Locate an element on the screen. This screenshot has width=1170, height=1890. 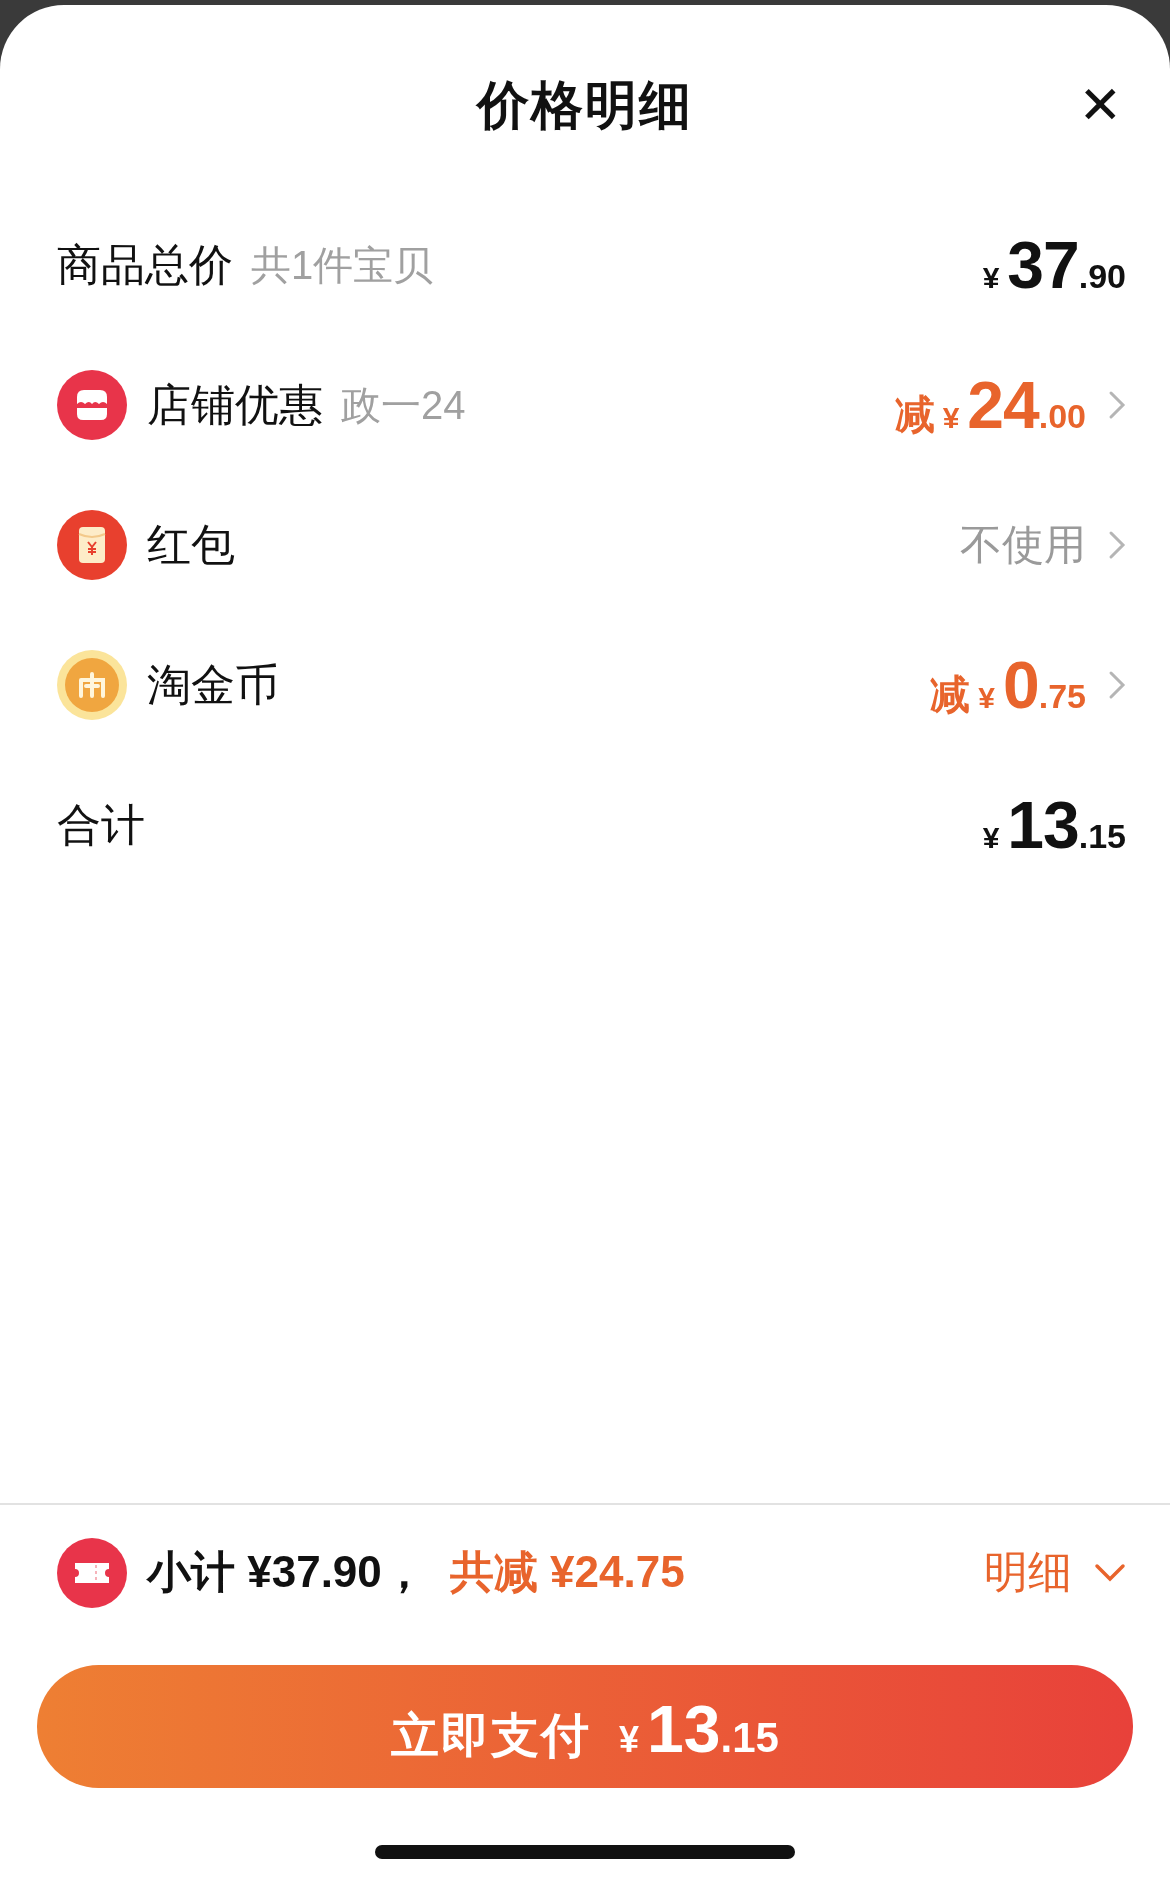
subtotal-text: 小计 ¥37.90， is located at coordinates (286, 1572).